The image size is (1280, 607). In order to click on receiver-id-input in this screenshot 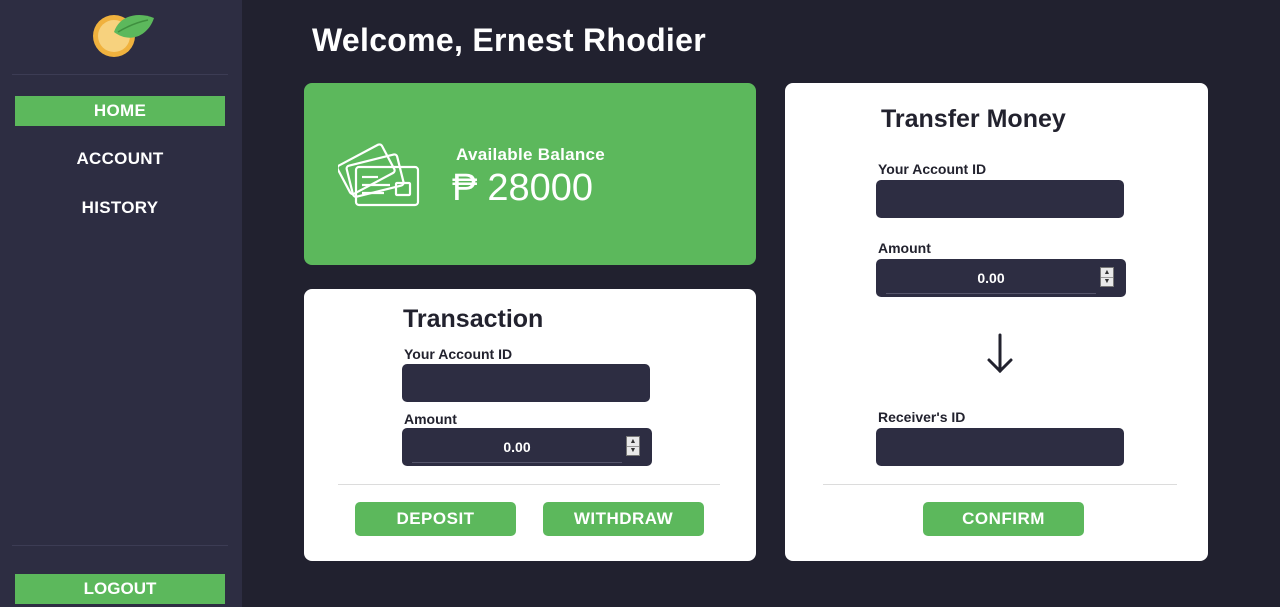, I will do `click(1000, 447)`.